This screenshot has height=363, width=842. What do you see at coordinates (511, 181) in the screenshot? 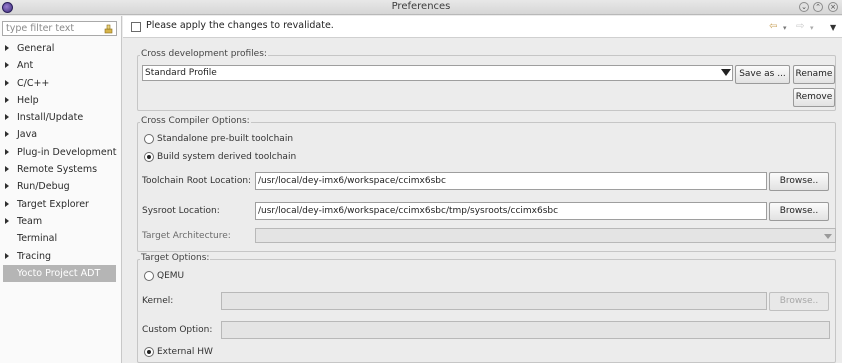
I see `toolchain-root-input: /usr/local/dey-imx6/workspace/ccimx6sbc` at bounding box center [511, 181].